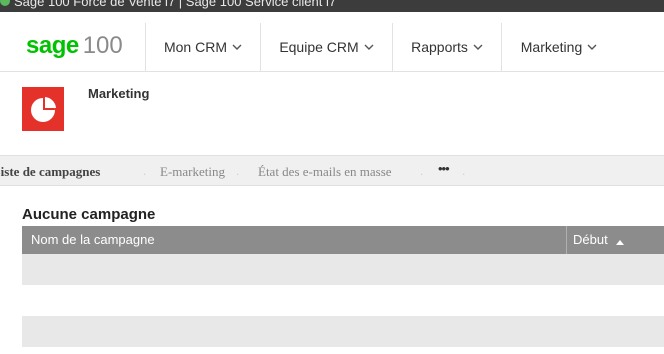 Image resolution: width=664 pixels, height=354 pixels. I want to click on nav-menu-label: Mon CRM, so click(195, 47).